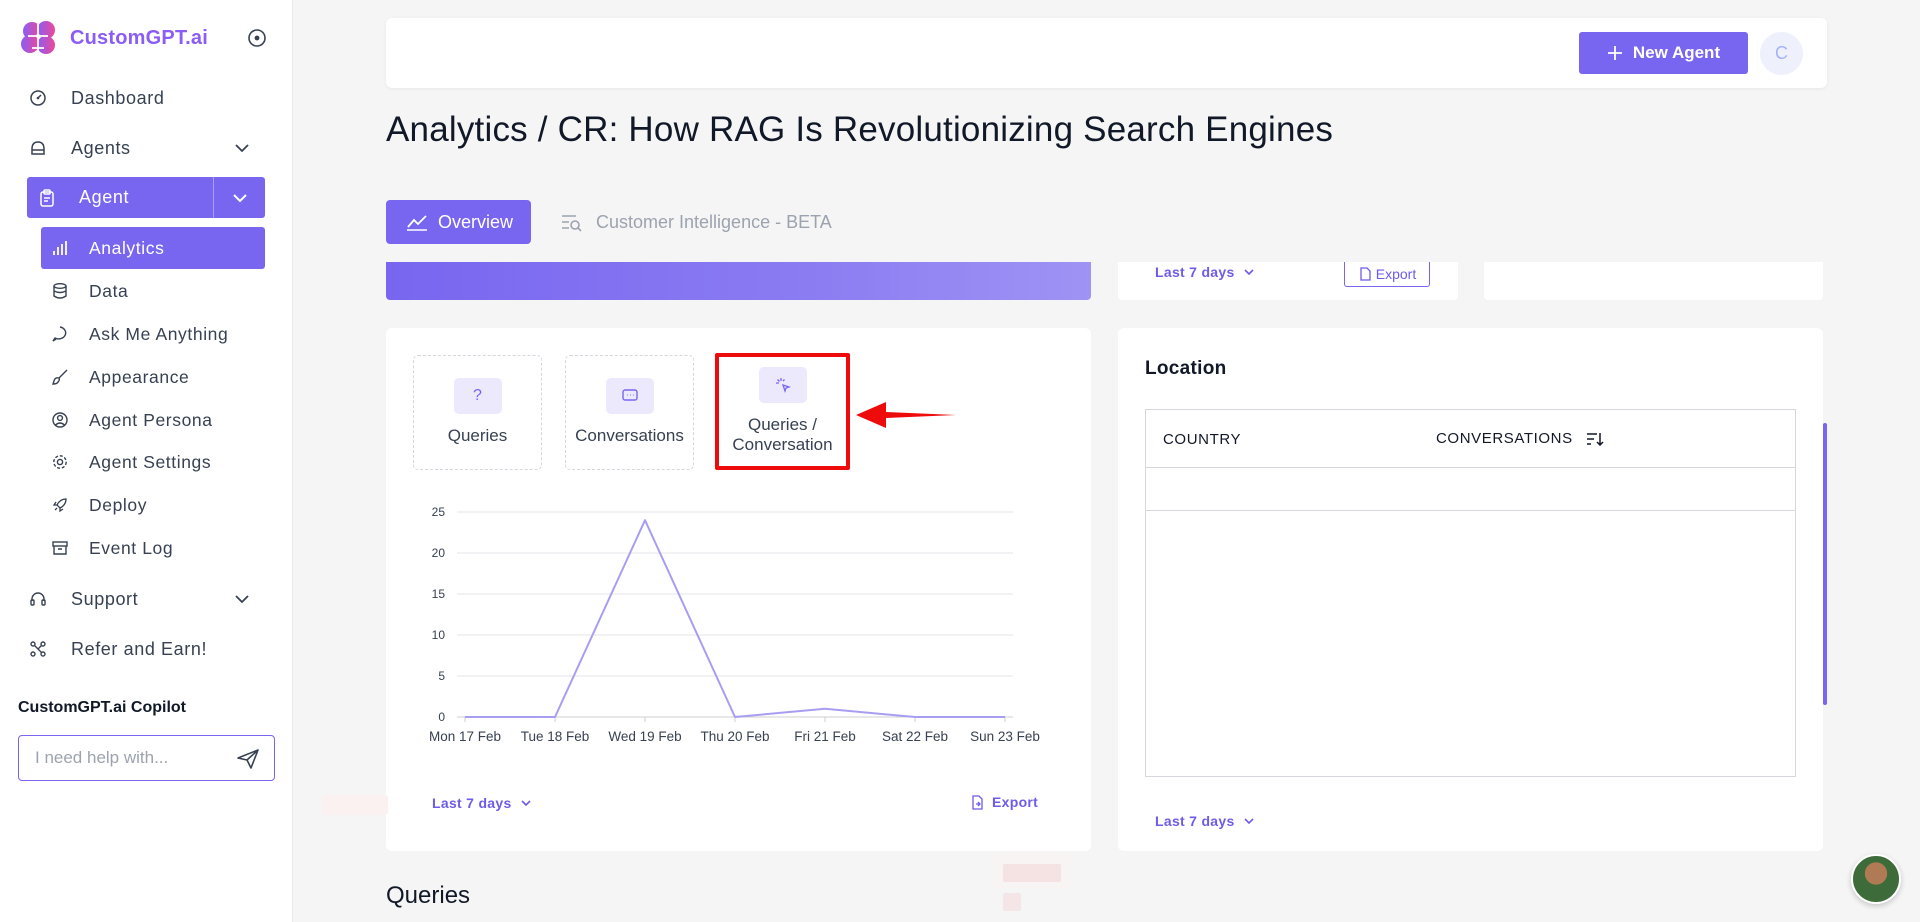  Describe the element at coordinates (38, 37) in the screenshot. I see `brain-logo-icon` at that location.